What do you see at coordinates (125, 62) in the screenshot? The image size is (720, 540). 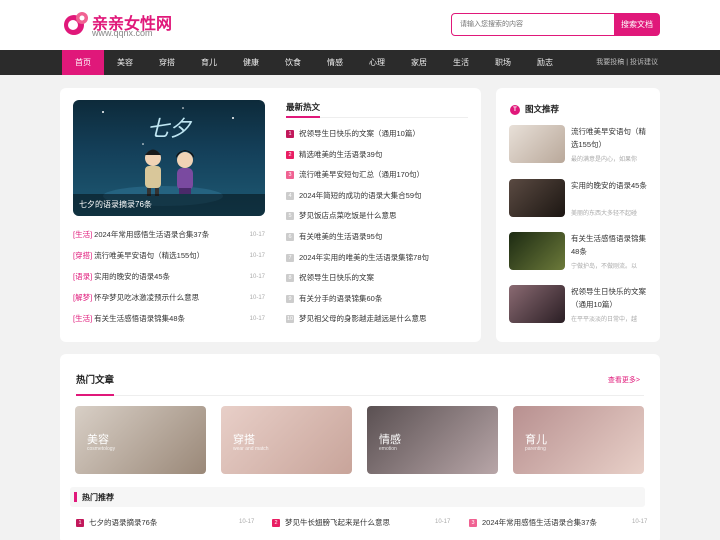 I see `nav-item-beauty: 美容` at bounding box center [125, 62].